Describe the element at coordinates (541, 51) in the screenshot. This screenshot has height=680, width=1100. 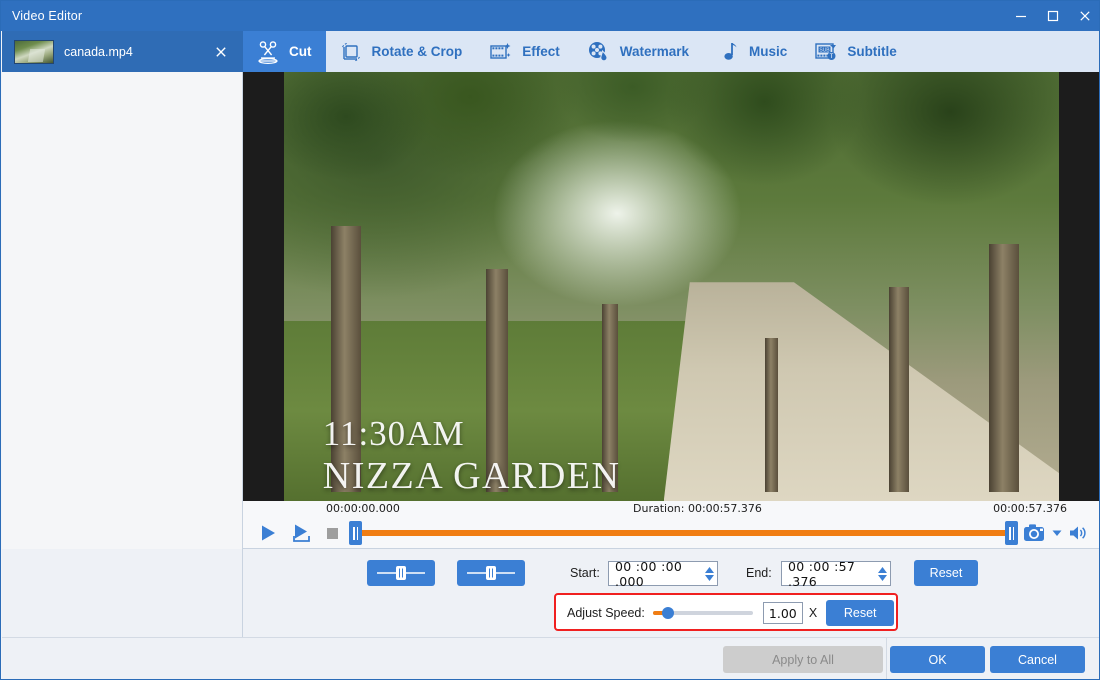
I see `tab-label: Effect` at that location.